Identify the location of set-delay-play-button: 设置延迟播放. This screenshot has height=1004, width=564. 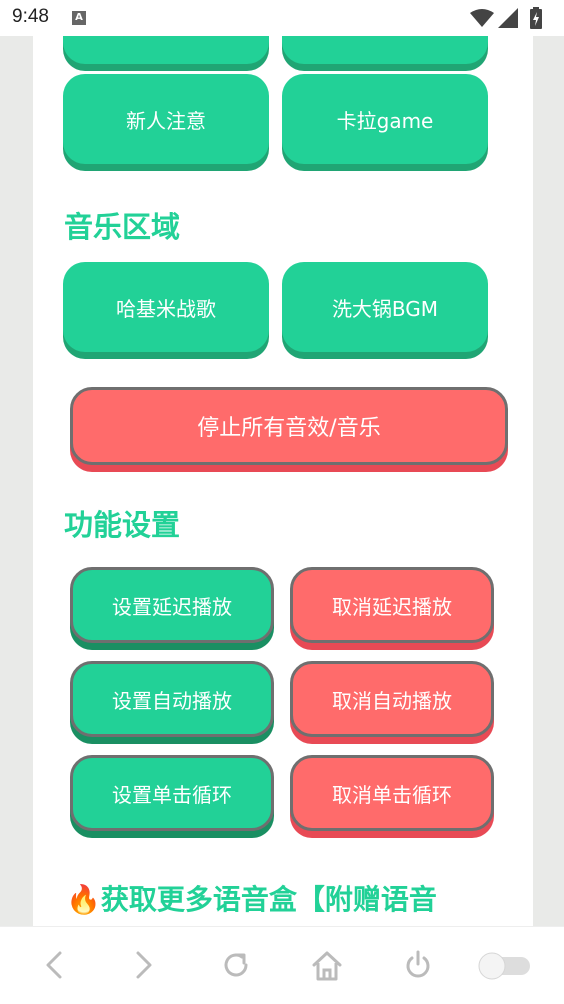
(172, 605).